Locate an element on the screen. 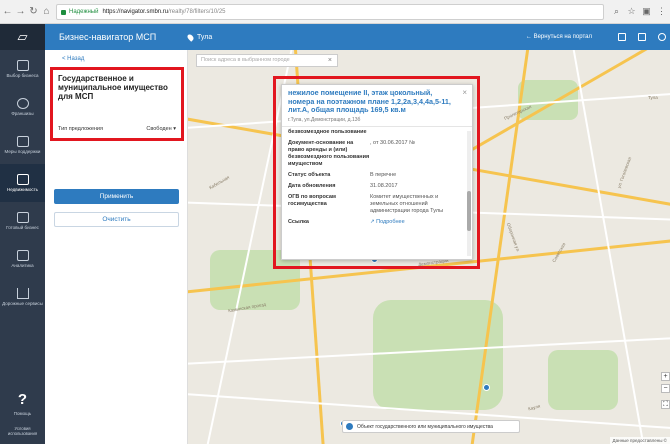 This screenshot has height=444, width=670. search-placeholder: Поиск адреса в выбранном городе is located at coordinates (245, 60).